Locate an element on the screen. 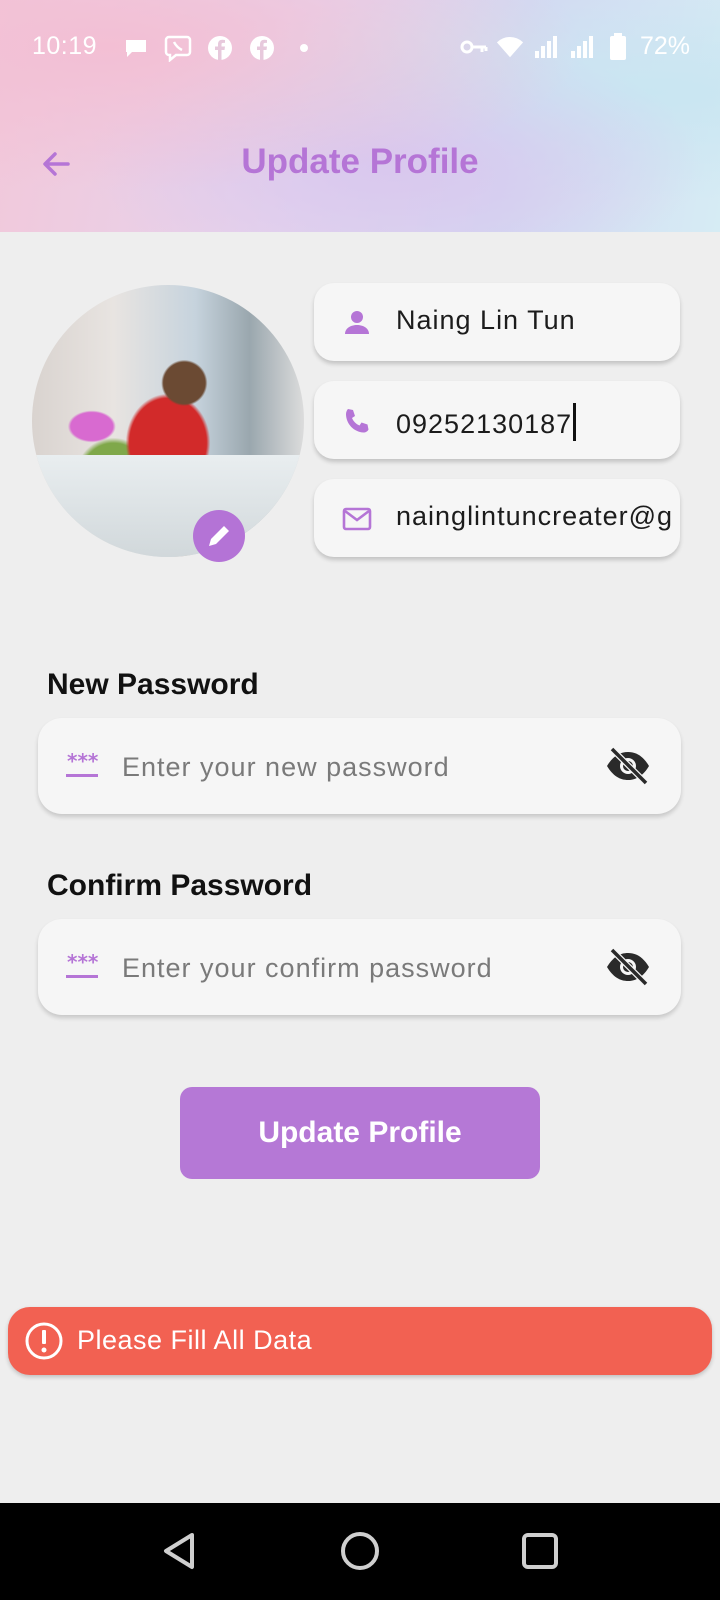 The width and height of the screenshot is (720, 1600). name-field: Naing Lin Tun is located at coordinates (497, 322).